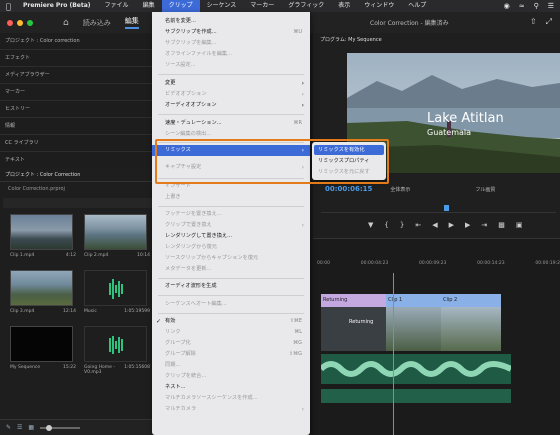 The height and width of the screenshot is (435, 560). I want to click on minimize-window-icon, so click(20, 22).